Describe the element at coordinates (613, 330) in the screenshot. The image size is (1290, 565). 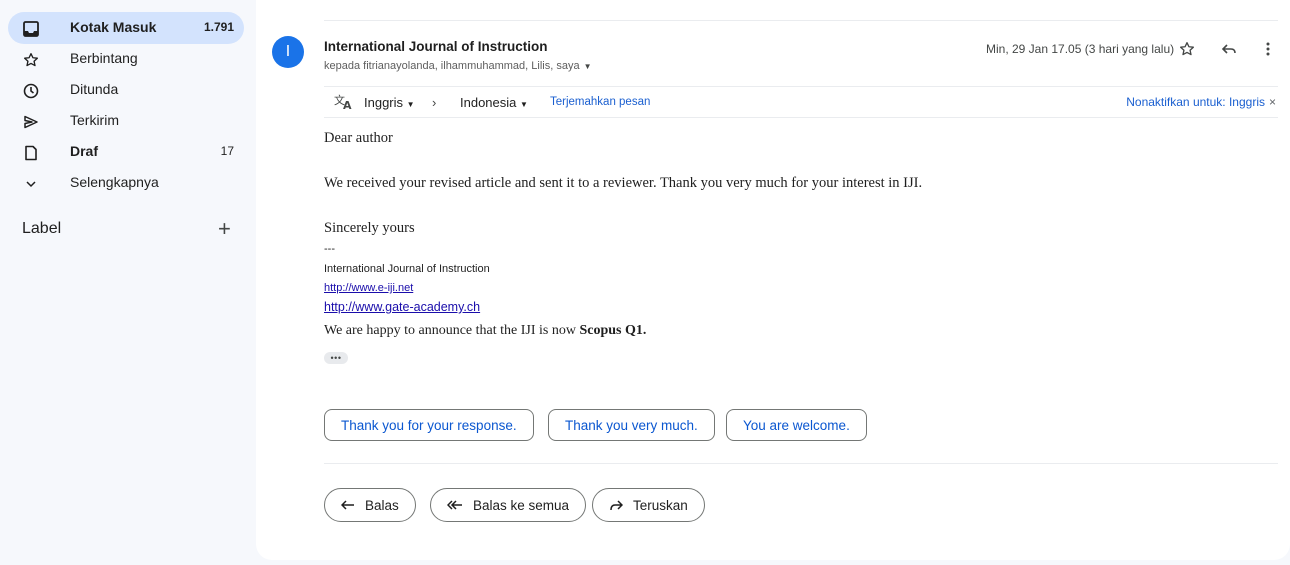
I see `announcement-bold: Scopus Q1.` at that location.